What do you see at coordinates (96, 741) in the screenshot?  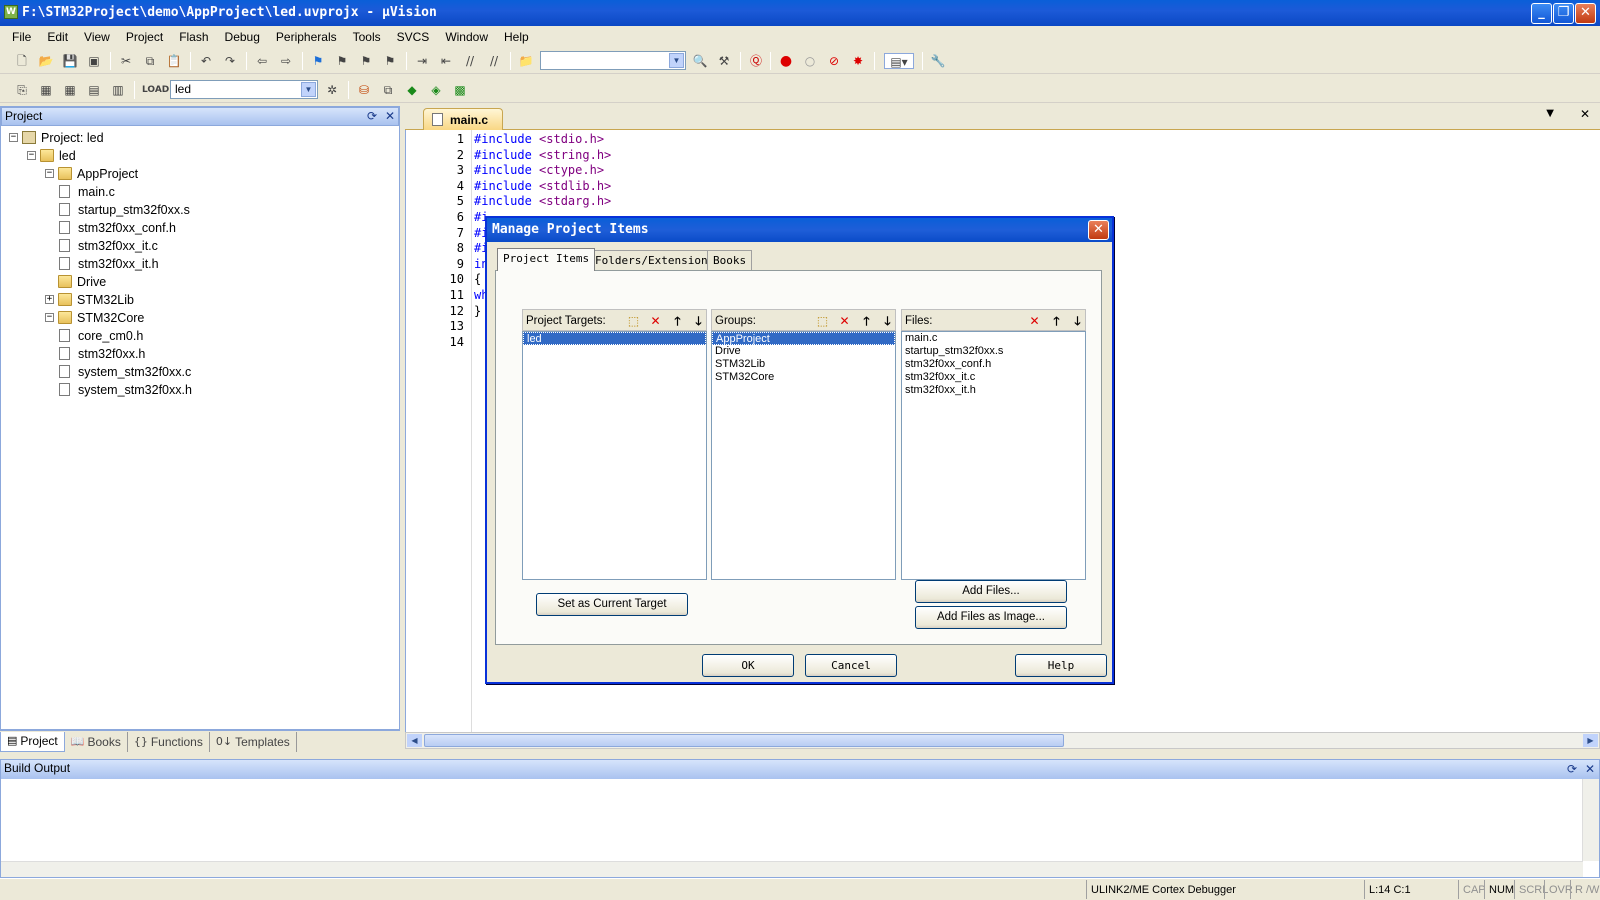 I see `tab-books: 📖 Books` at bounding box center [96, 741].